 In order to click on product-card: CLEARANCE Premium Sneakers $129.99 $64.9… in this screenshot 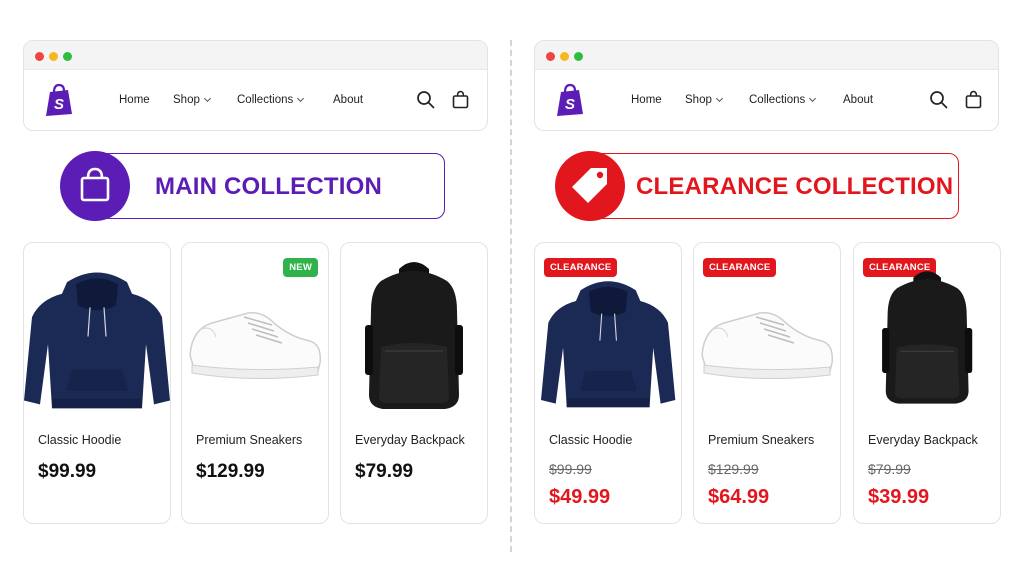, I will do `click(767, 383)`.